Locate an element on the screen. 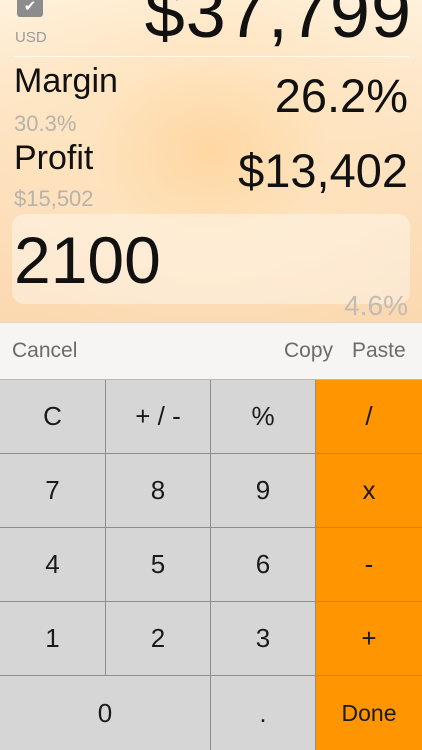  done-key: Done is located at coordinates (369, 713).